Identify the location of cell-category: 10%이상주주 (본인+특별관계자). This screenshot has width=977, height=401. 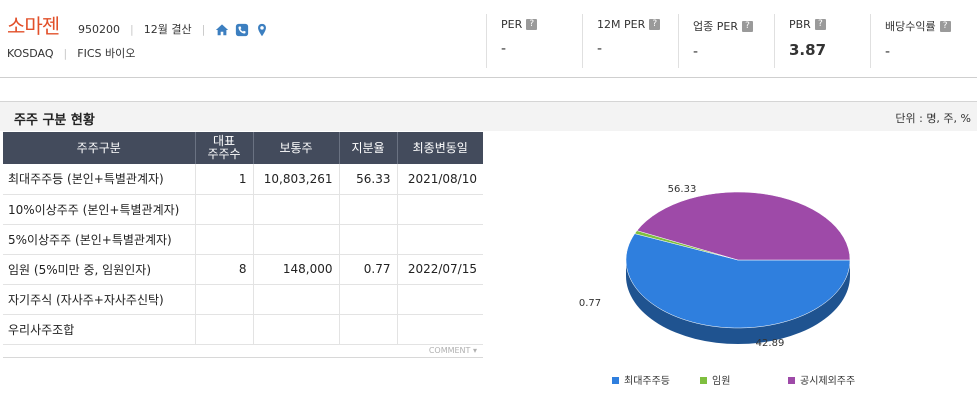
(99, 209).